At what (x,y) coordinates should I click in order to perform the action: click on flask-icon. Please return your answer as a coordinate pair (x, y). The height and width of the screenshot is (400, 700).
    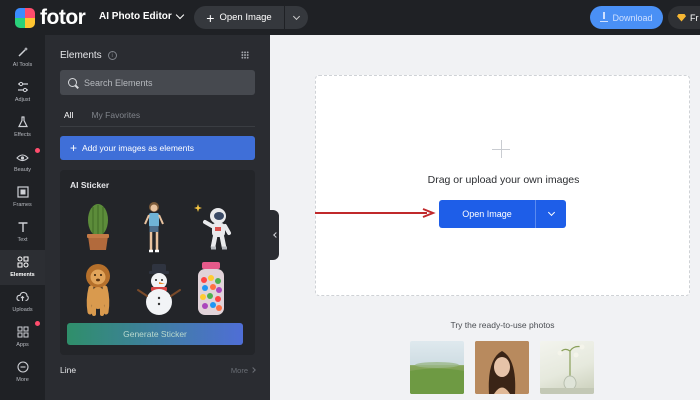
    Looking at the image, I should click on (23, 121).